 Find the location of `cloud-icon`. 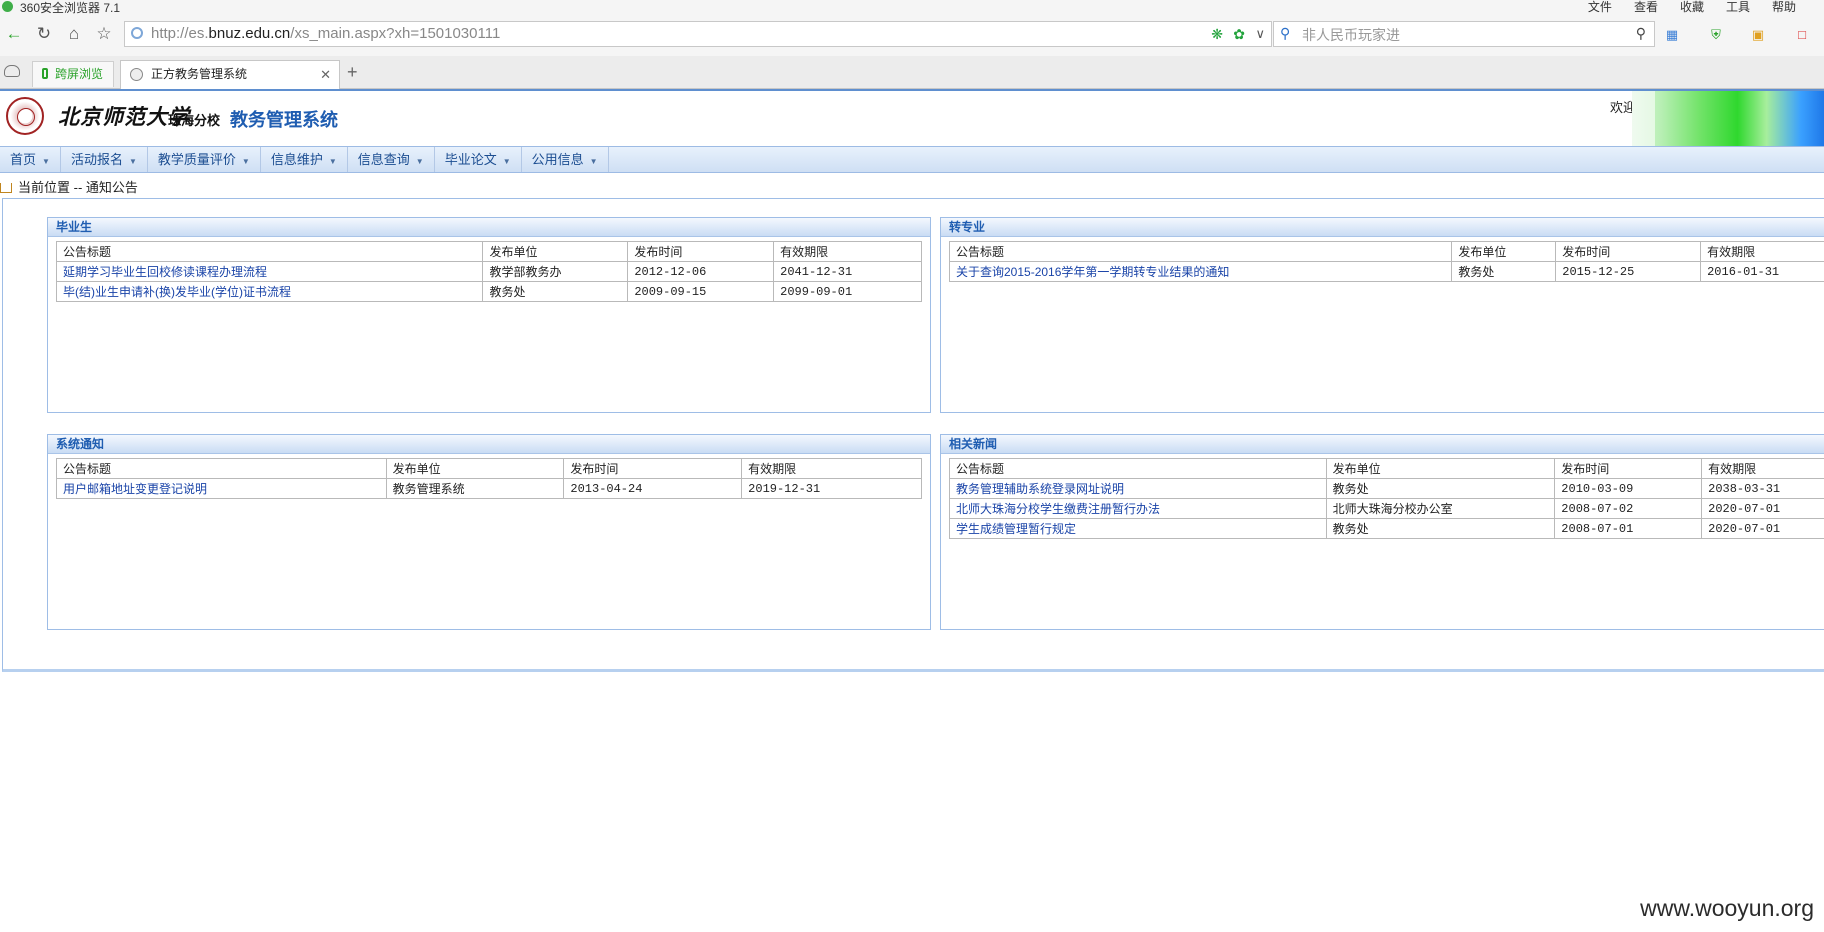

cloud-icon is located at coordinates (12, 71).